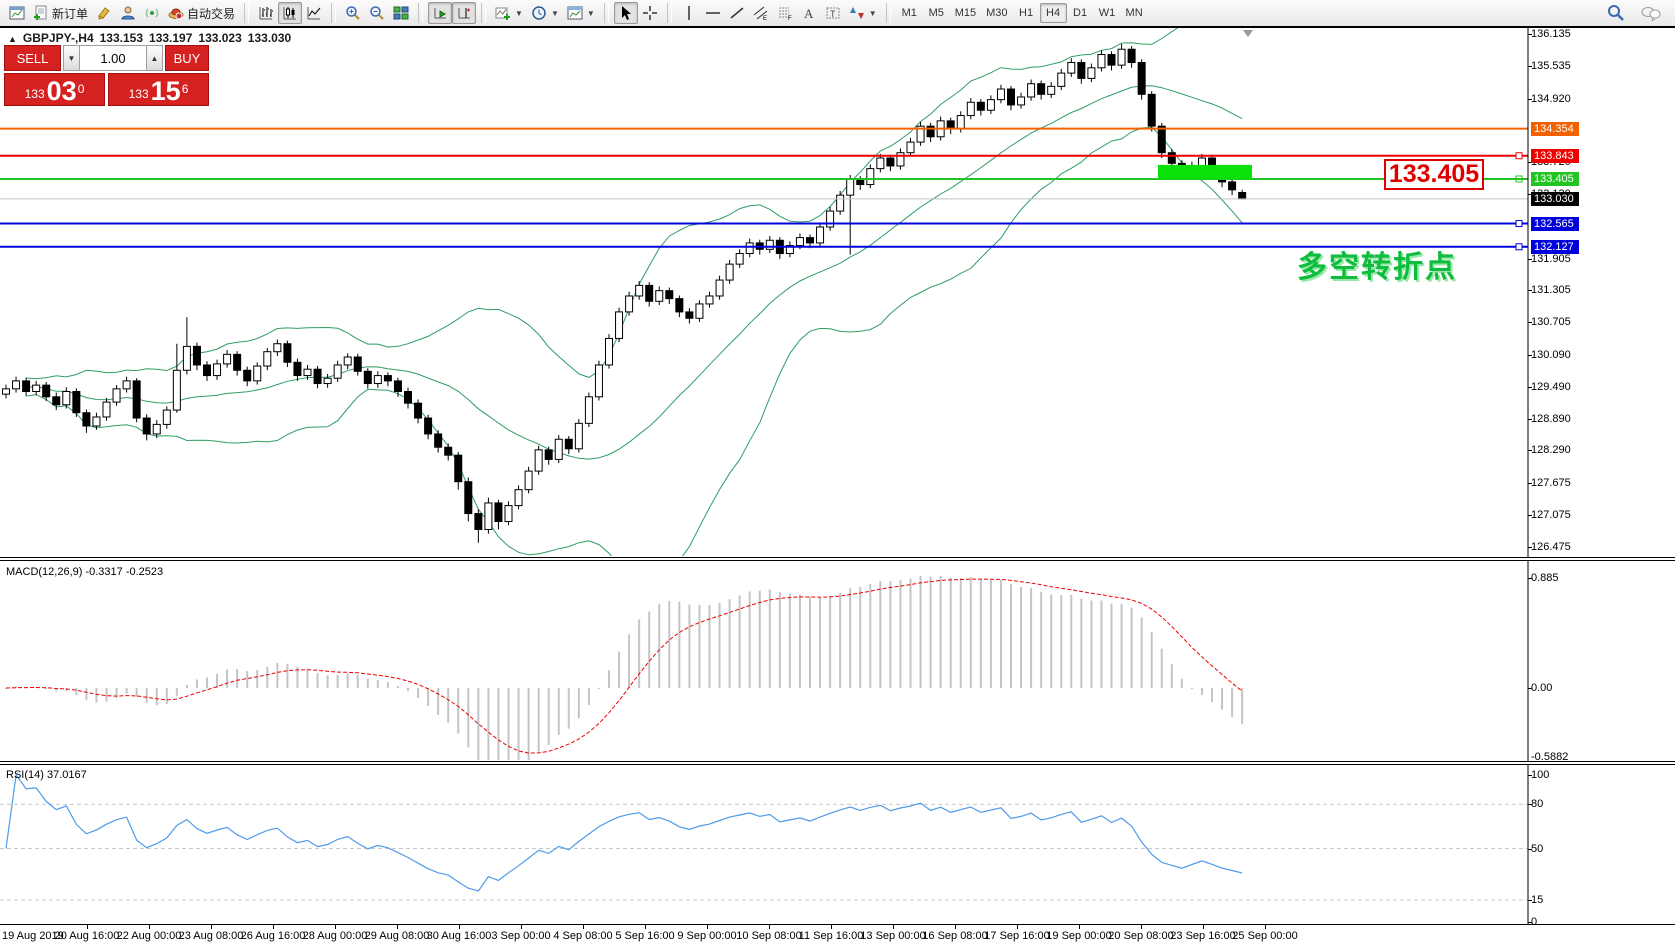 The height and width of the screenshot is (947, 1675). I want to click on periods-icon: ▼, so click(545, 13).